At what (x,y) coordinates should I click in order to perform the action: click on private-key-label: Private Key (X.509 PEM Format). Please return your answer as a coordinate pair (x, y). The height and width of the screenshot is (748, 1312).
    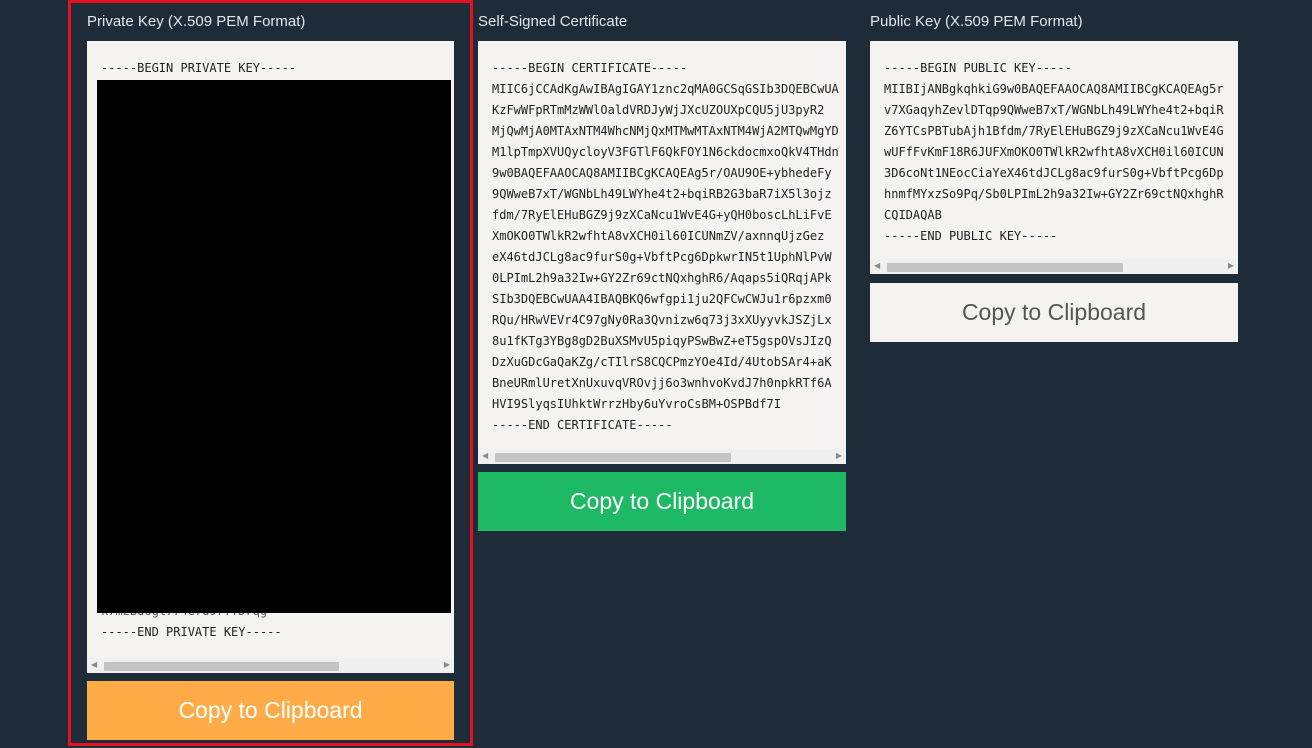
    Looking at the image, I should click on (196, 21).